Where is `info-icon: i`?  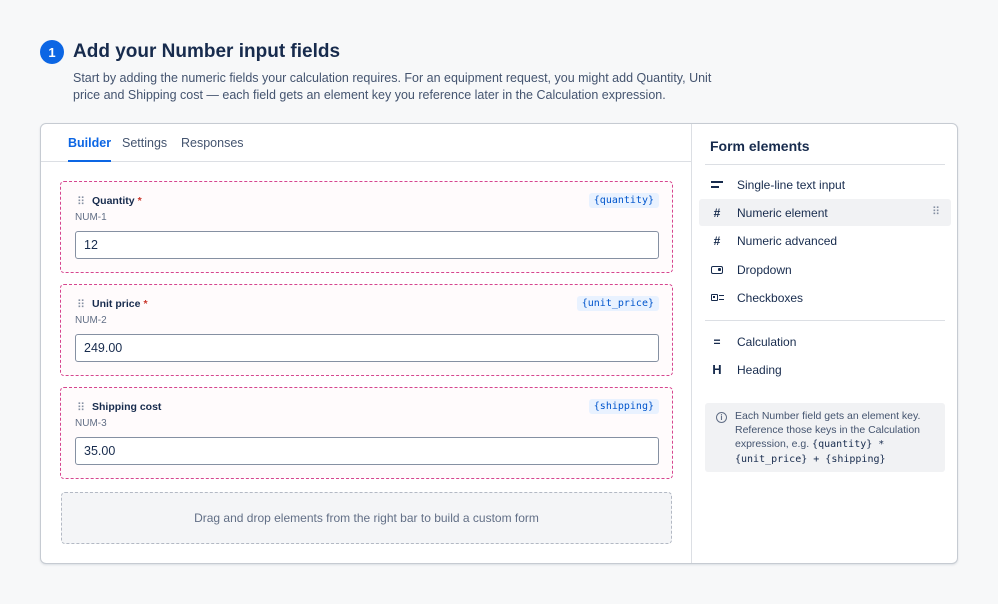
info-icon: i is located at coordinates (721, 417).